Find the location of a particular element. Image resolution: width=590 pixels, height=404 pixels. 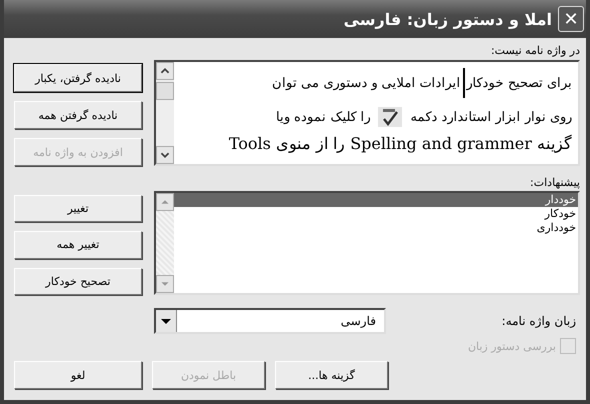

list-label: پیشنهادات: is located at coordinates (555, 182).